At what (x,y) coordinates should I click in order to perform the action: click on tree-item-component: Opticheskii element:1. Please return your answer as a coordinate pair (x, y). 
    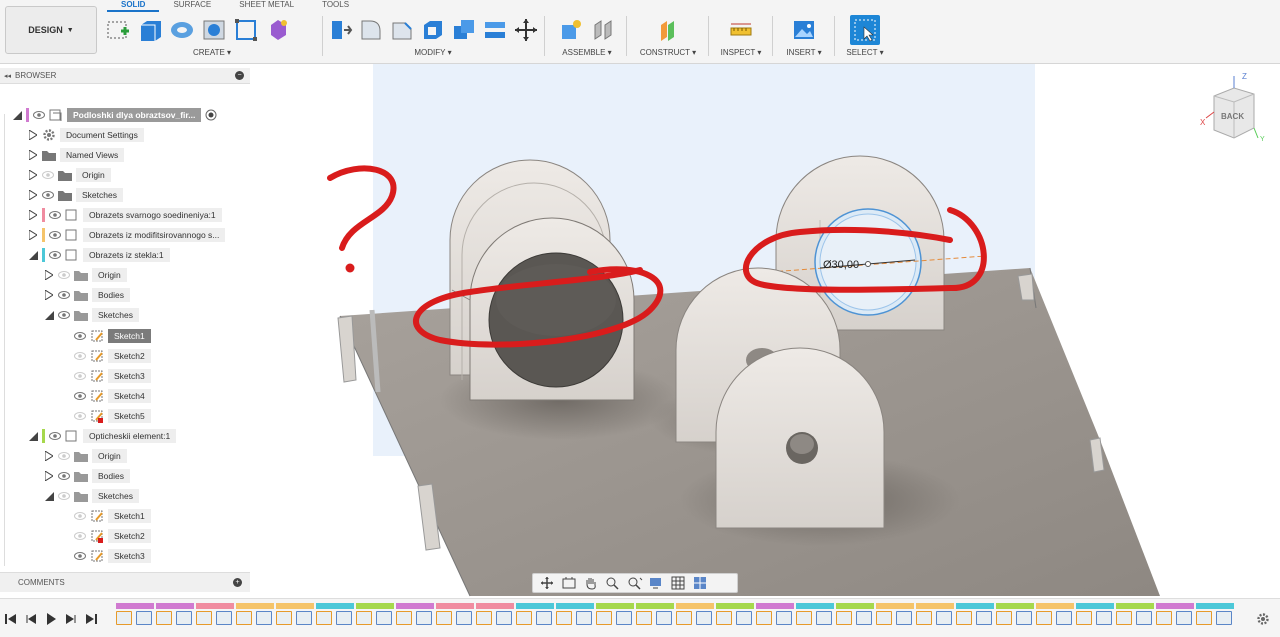
    Looking at the image, I should click on (102, 436).